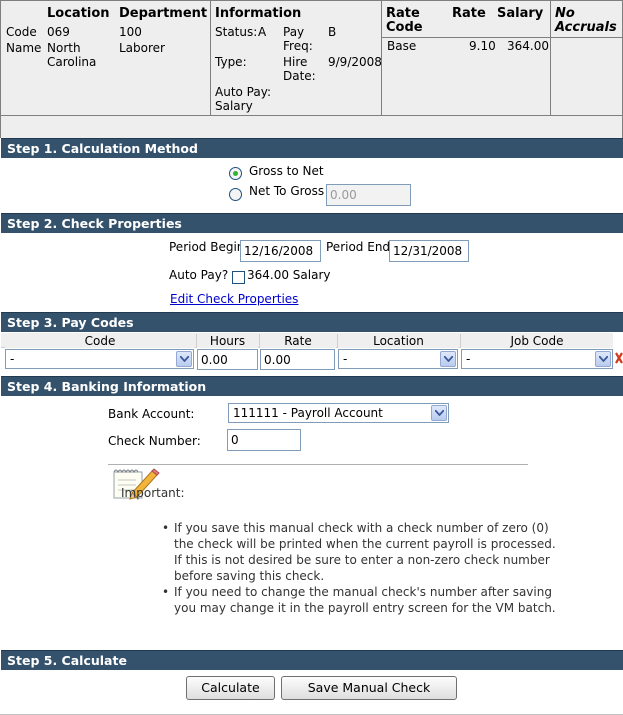  I want to click on location-name: North, so click(64, 48).